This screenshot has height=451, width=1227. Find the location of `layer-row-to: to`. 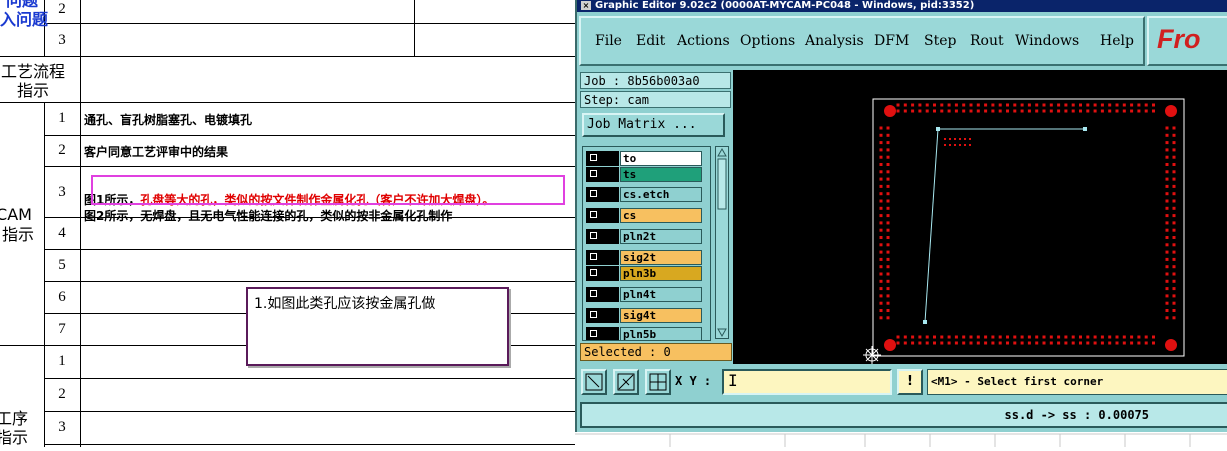

layer-row-to: to is located at coordinates (646, 158).